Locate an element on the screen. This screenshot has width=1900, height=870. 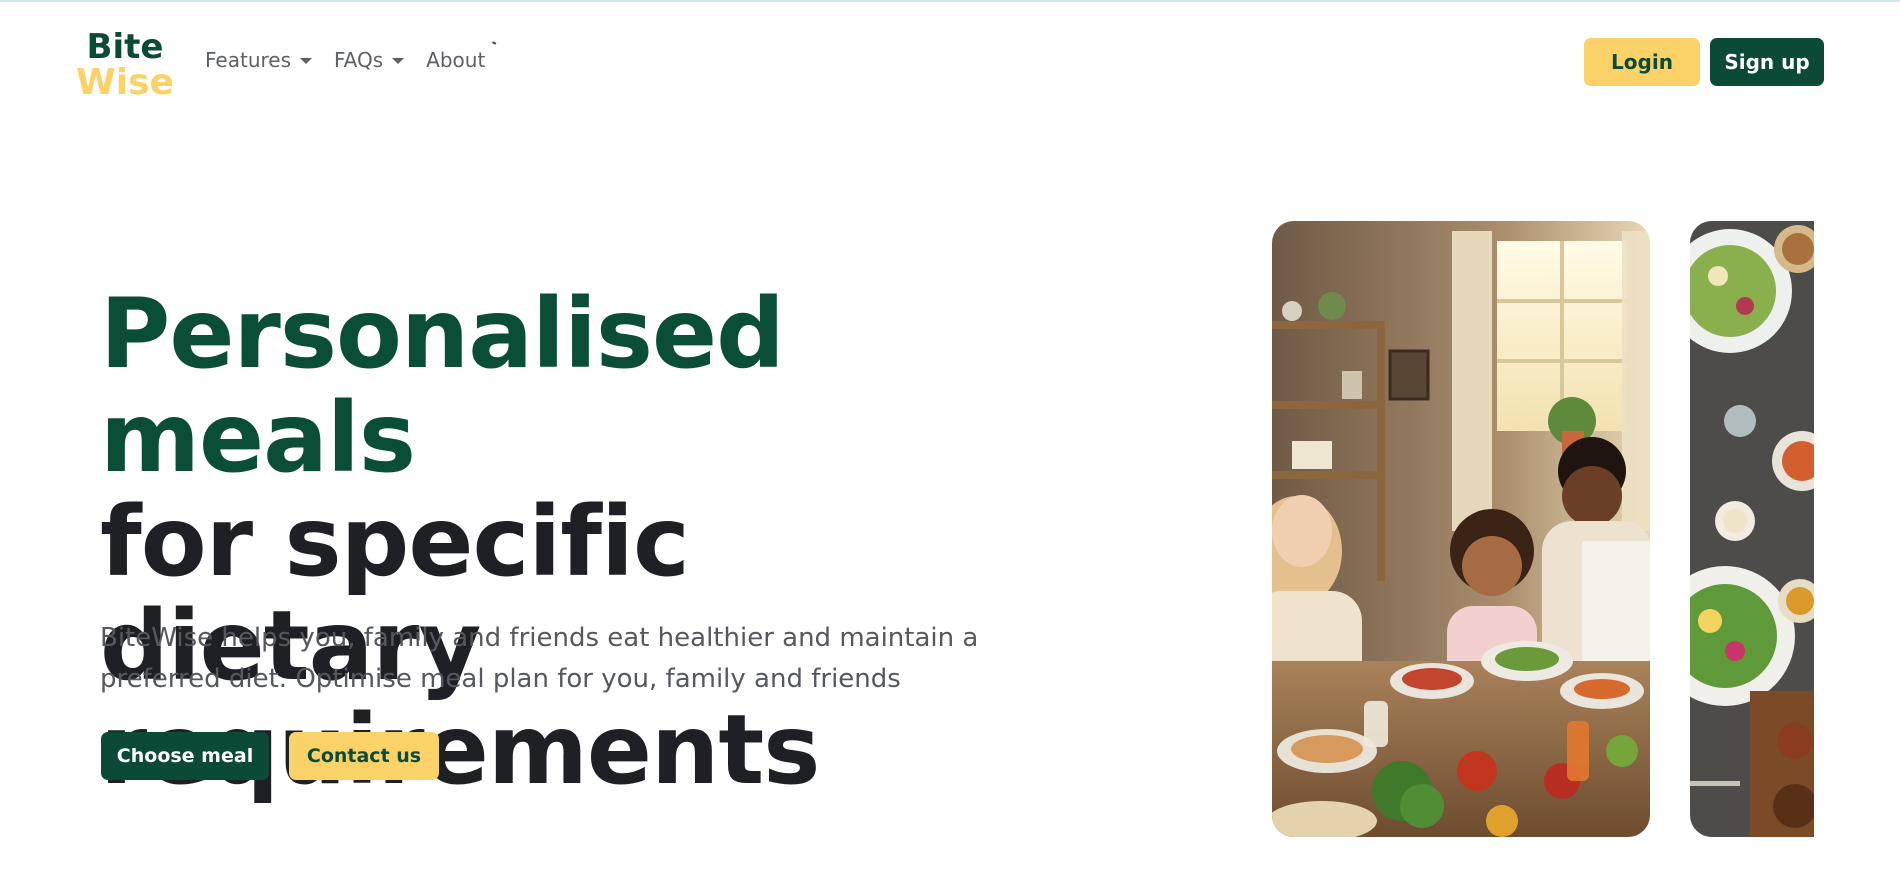
nav-item-features-label: Features is located at coordinates (248, 60).